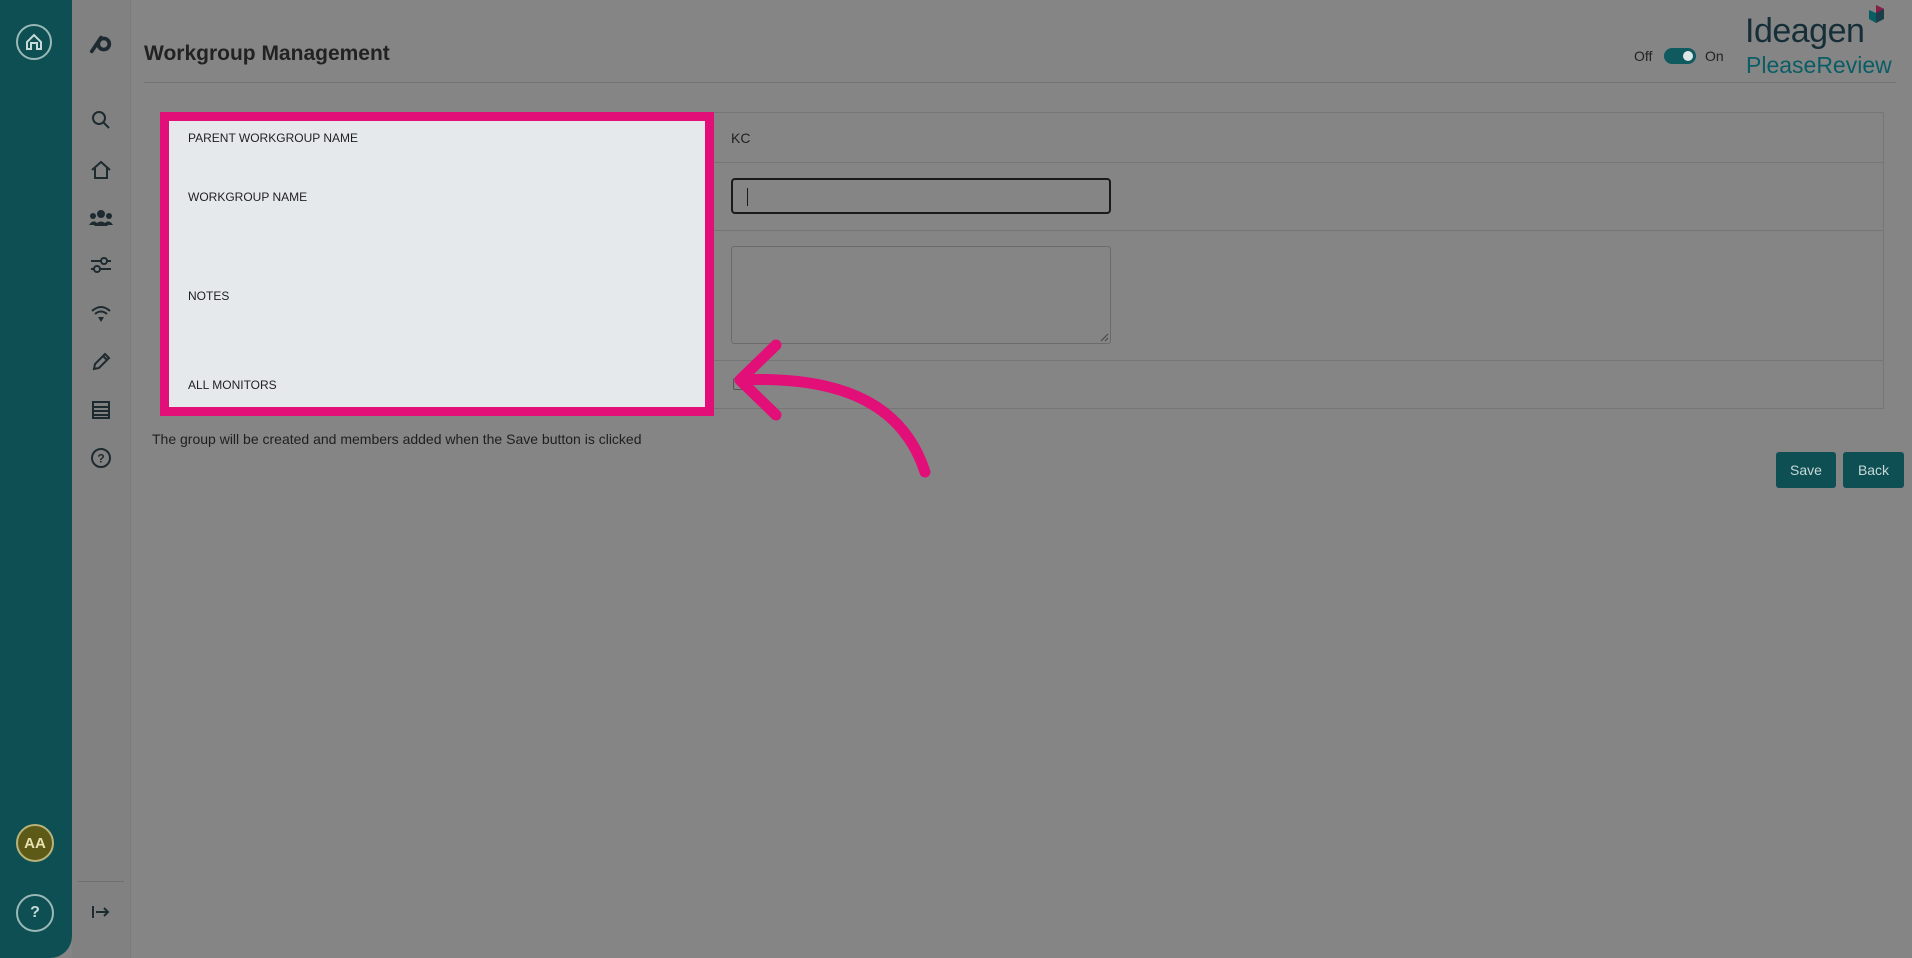  What do you see at coordinates (1873, 470) in the screenshot?
I see `back-button: Back` at bounding box center [1873, 470].